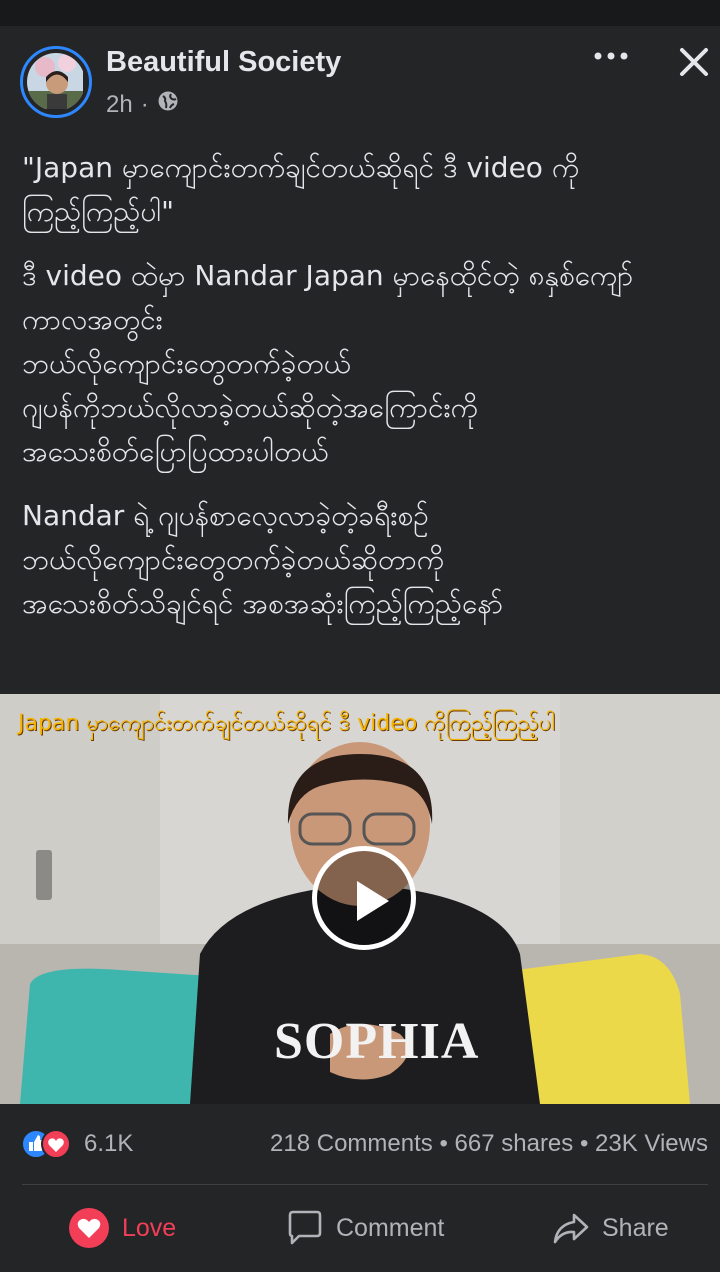  I want to click on play-button, so click(364, 898).